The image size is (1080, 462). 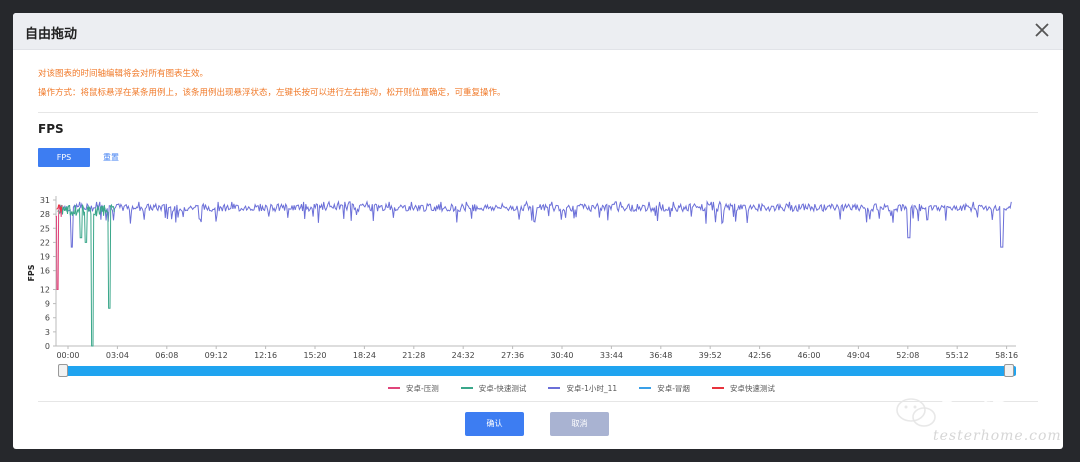 I want to click on cancel-button: 取消, so click(x=579, y=424).